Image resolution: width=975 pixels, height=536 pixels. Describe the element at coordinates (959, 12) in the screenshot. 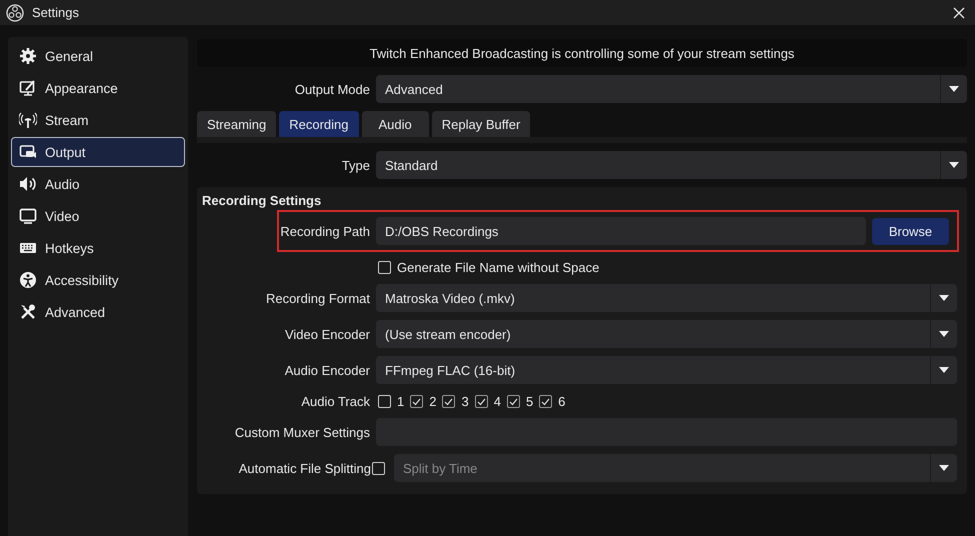

I see `close-icon` at that location.